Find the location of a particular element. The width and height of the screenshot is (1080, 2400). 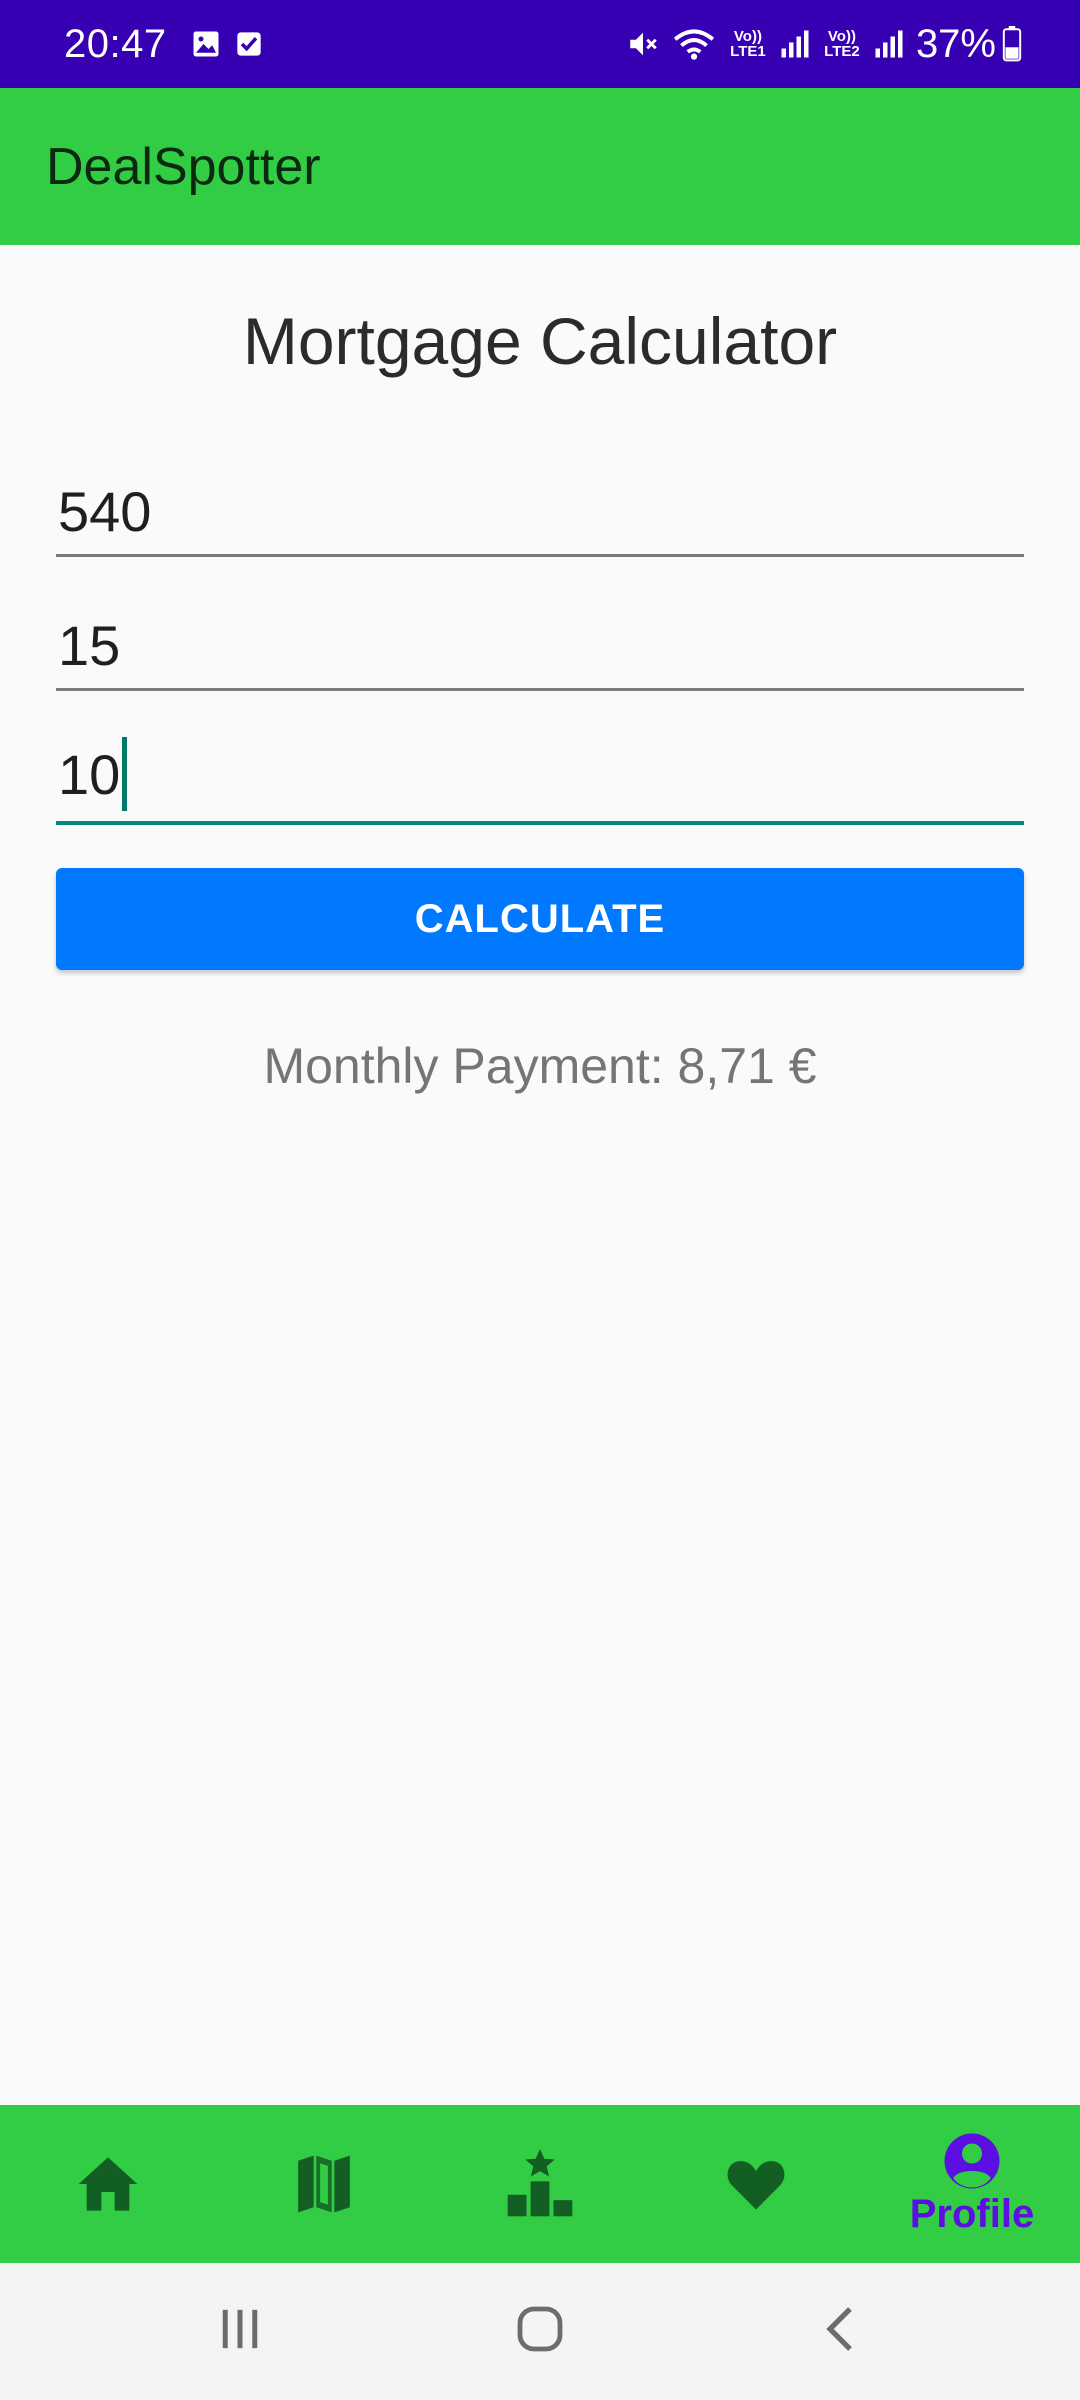

home-circle-icon is located at coordinates (540, 2331).